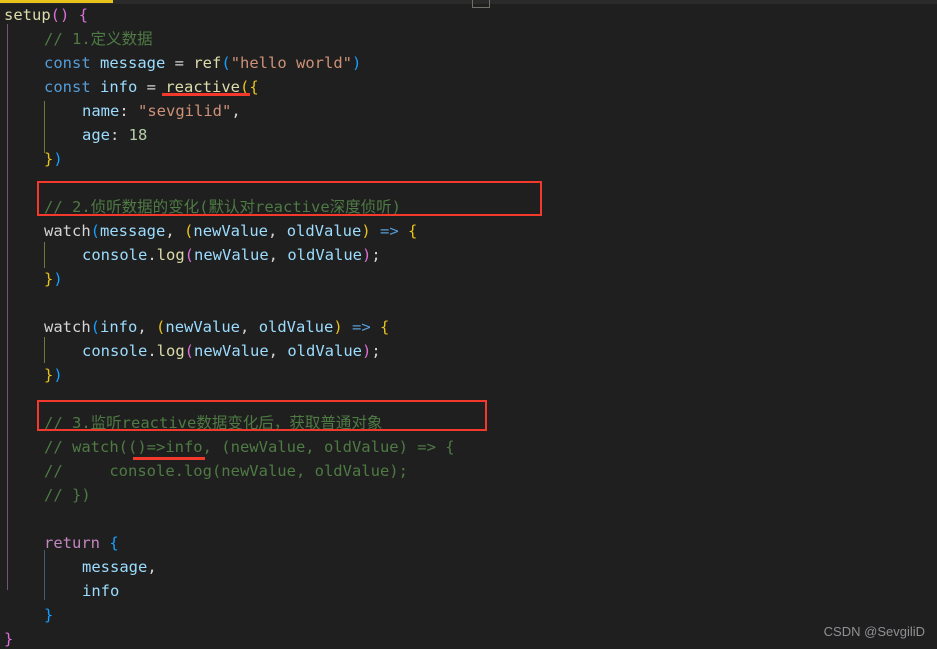 This screenshot has height=649, width=937. What do you see at coordinates (44, 575) in the screenshot?
I see `indent-guide-level-2-d` at bounding box center [44, 575].